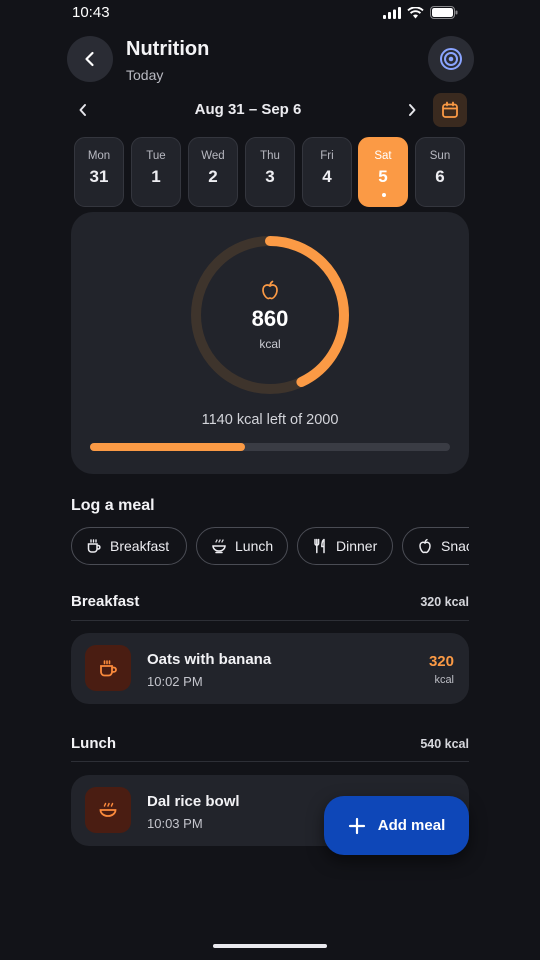 This screenshot has height=960, width=540. Describe the element at coordinates (175, 681) in the screenshot. I see `meal-time: 10:02 PM` at that location.